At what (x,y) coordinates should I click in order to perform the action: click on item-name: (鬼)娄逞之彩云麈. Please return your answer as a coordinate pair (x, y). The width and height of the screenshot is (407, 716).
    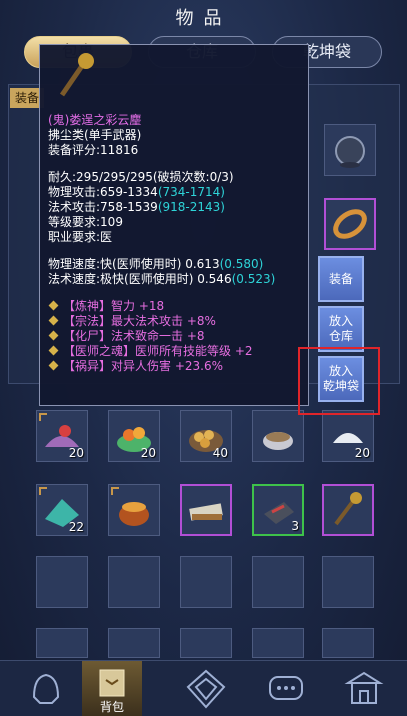
    Looking at the image, I should click on (95, 120).